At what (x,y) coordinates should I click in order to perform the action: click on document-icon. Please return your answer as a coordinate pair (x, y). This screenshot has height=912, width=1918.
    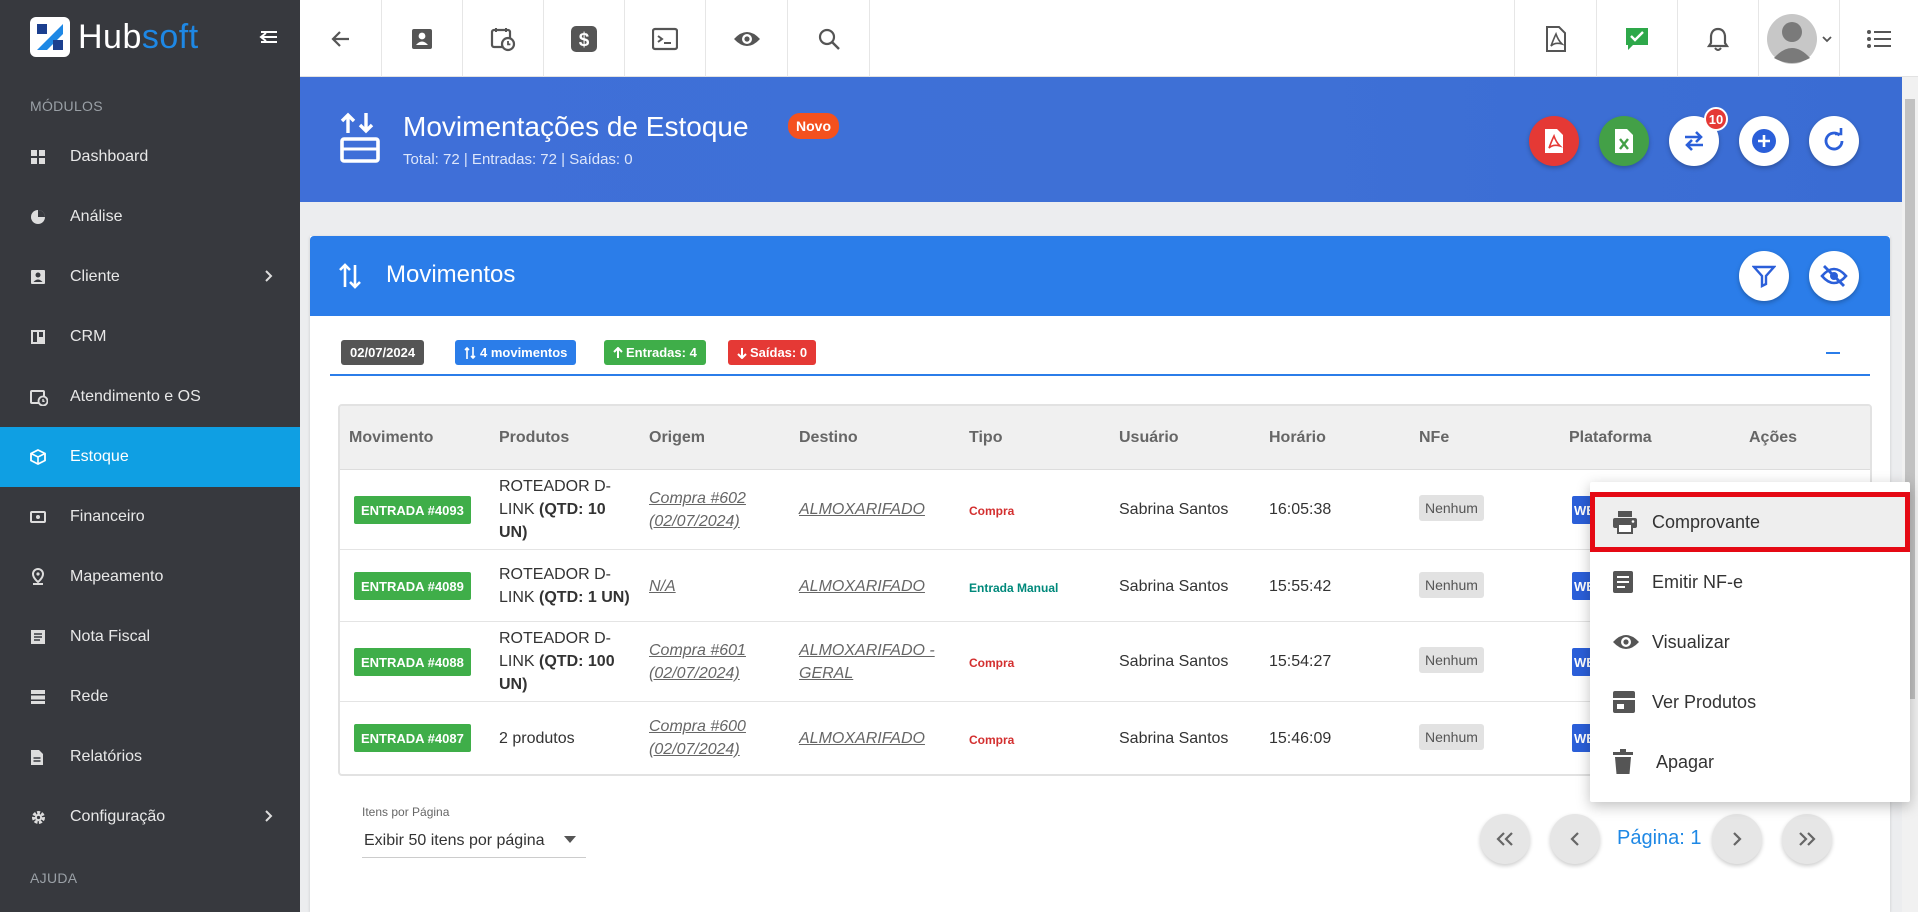
    Looking at the image, I should click on (1632, 582).